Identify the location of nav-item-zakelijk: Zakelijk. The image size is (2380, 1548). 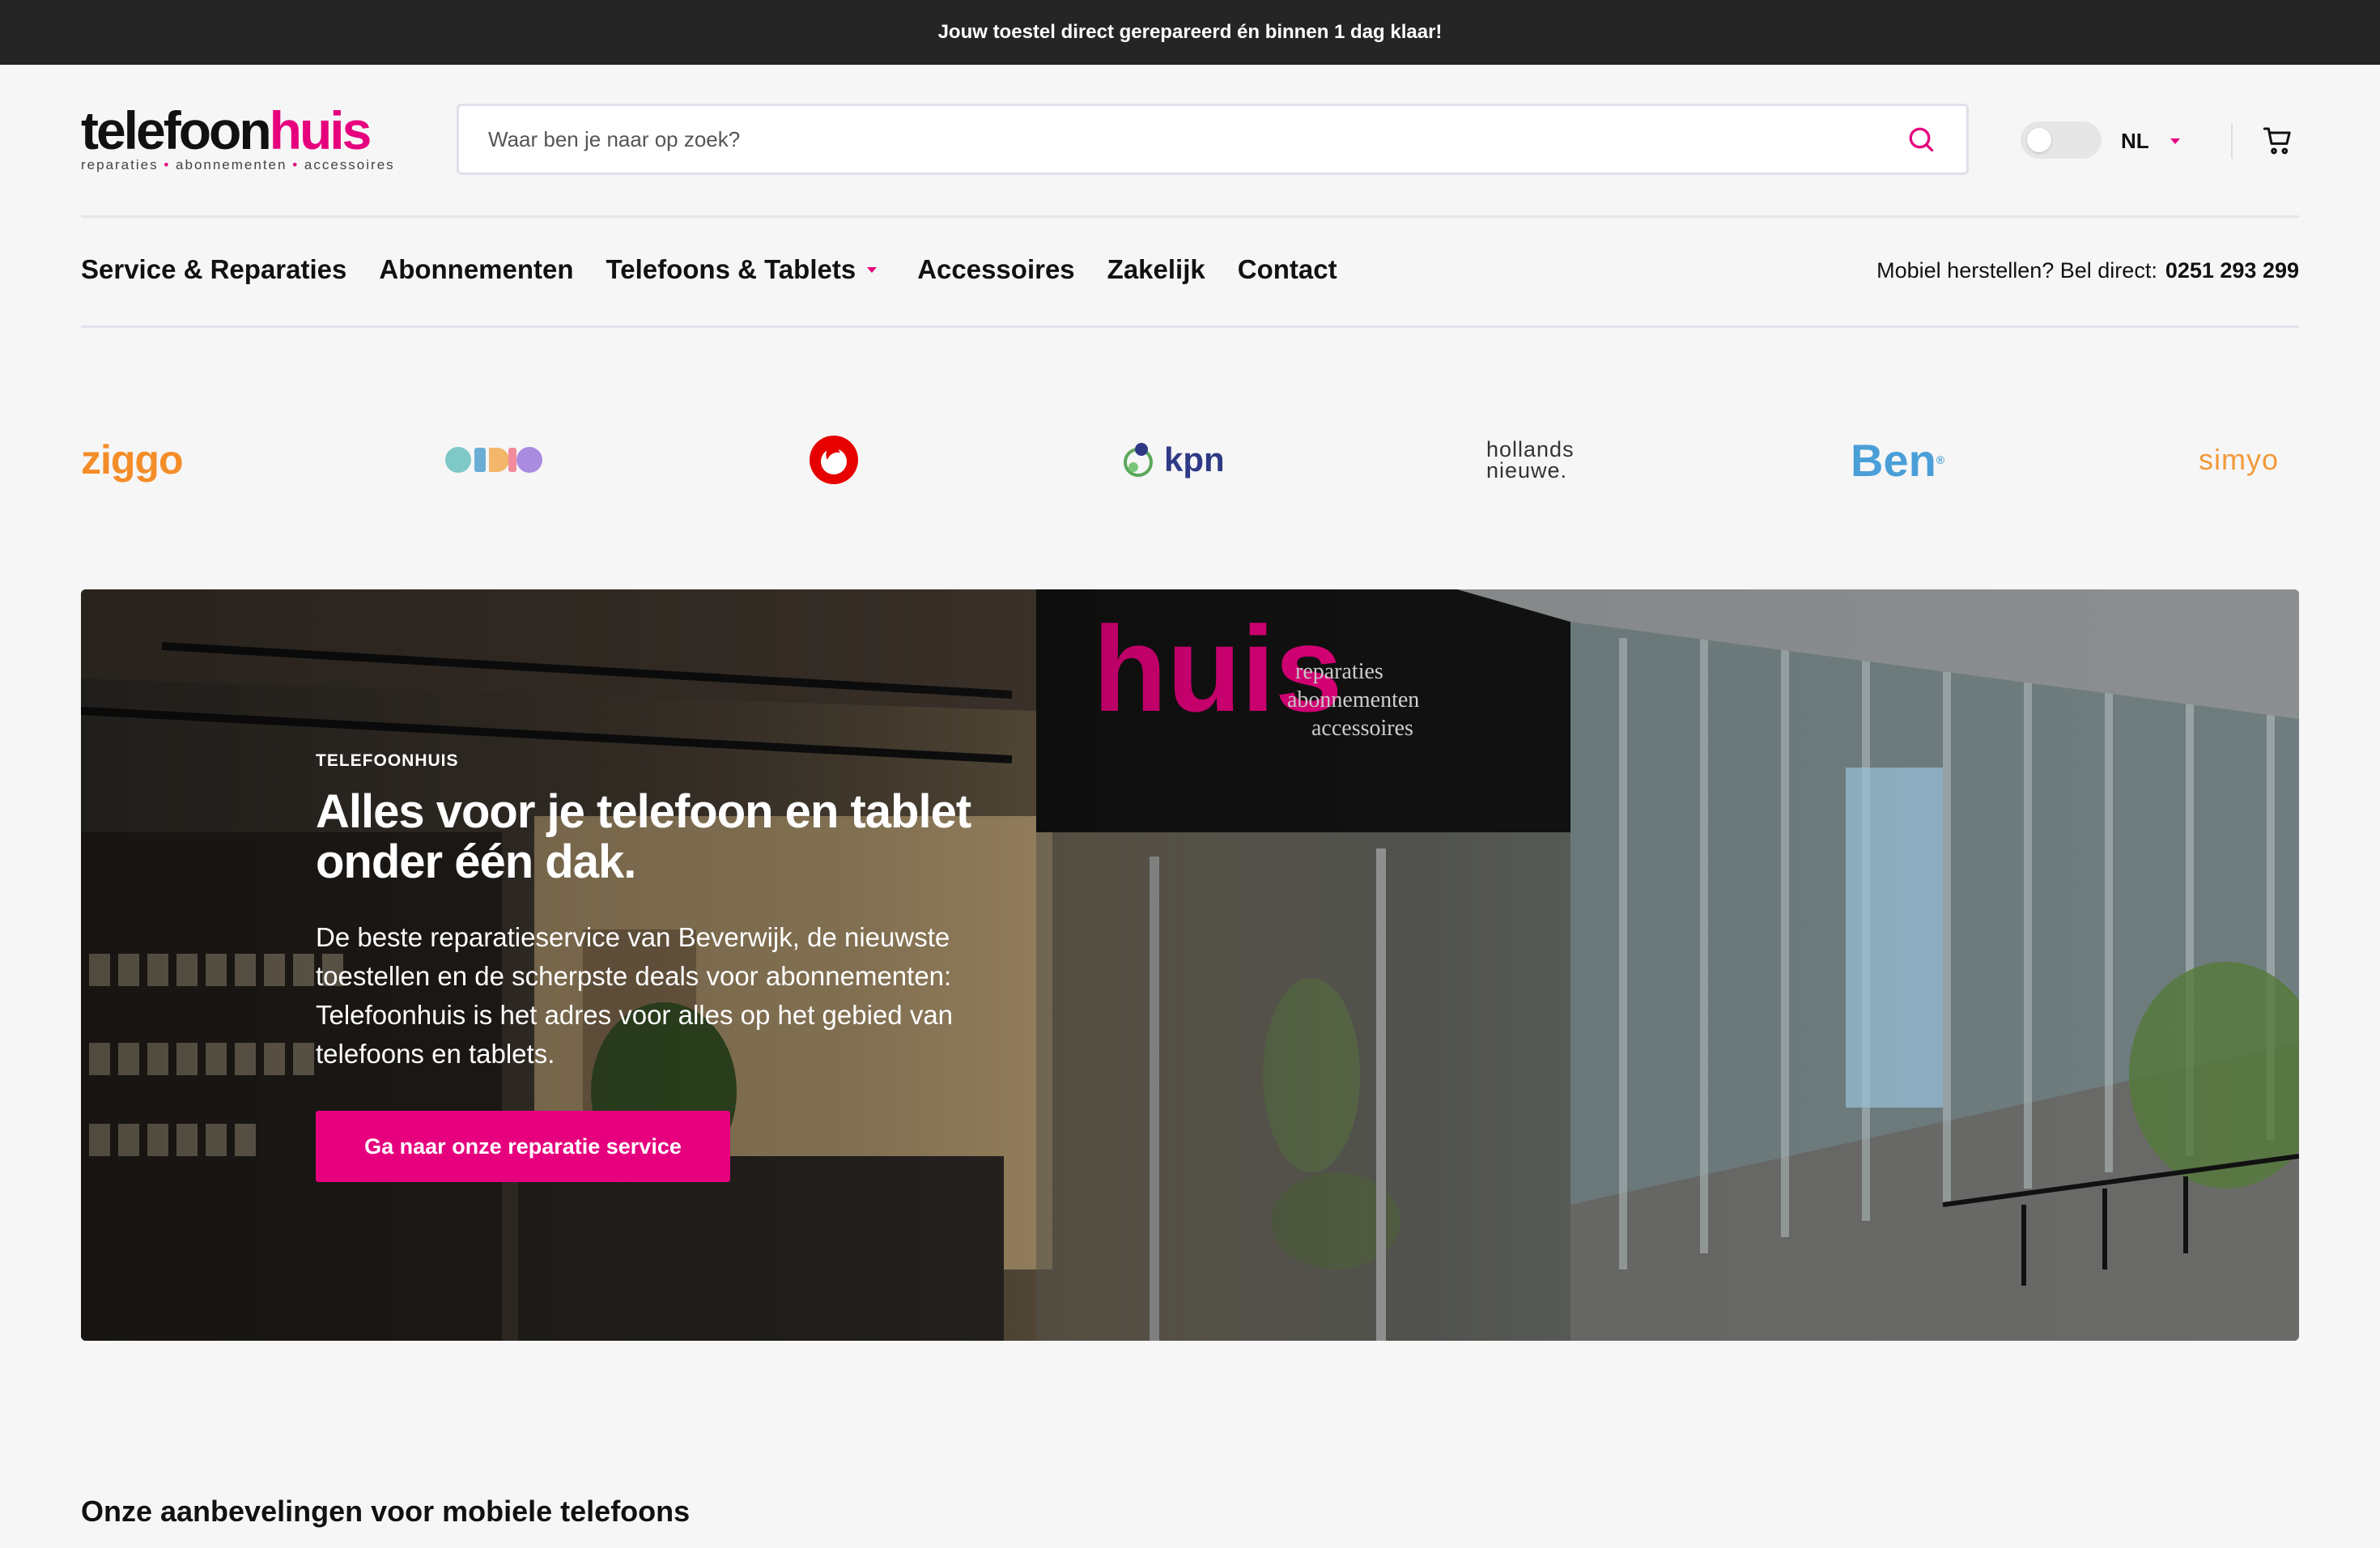
(1156, 270).